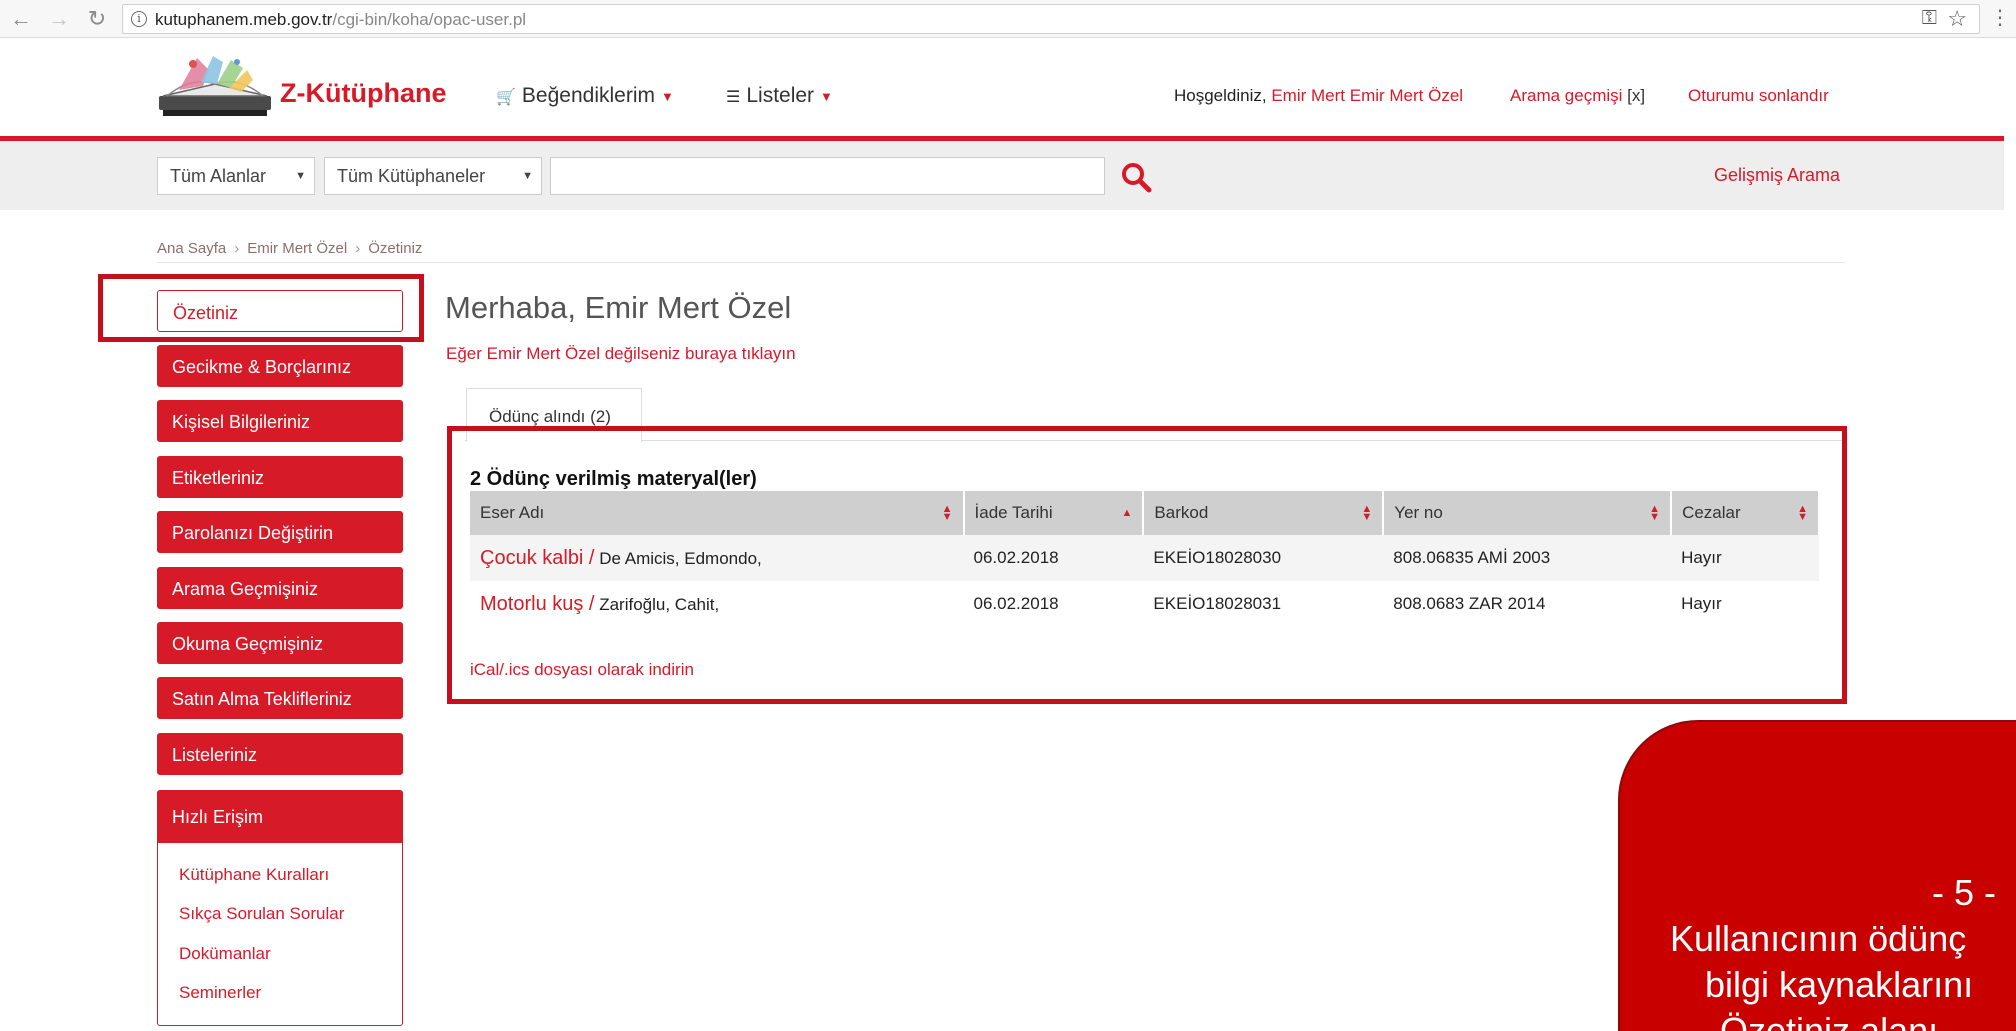 Image resolution: width=2016 pixels, height=1031 pixels. What do you see at coordinates (215, 86) in the screenshot?
I see `library-logo-icon` at bounding box center [215, 86].